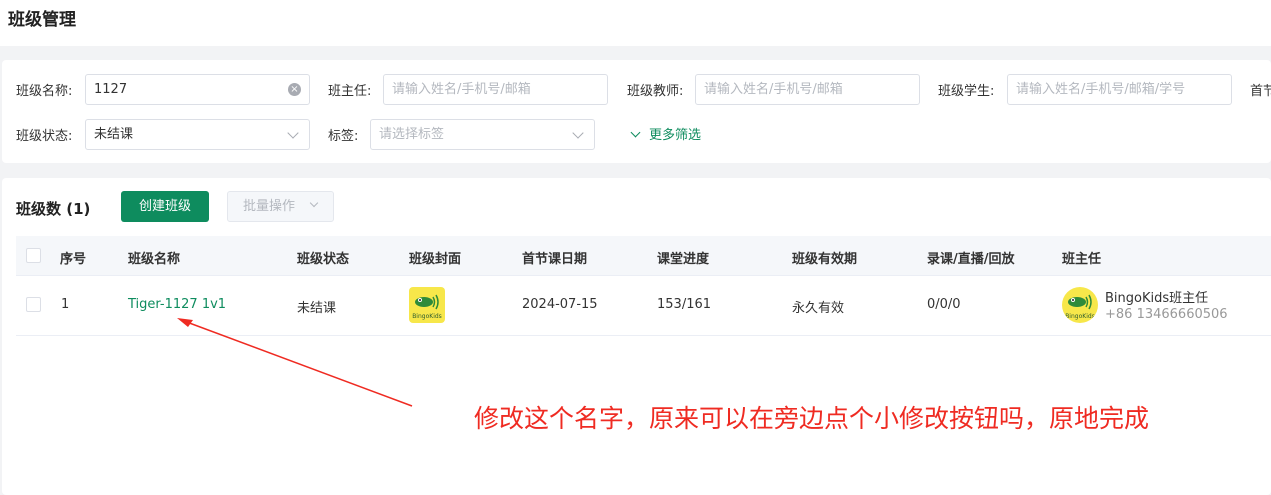 This screenshot has height=495, width=1271. Describe the element at coordinates (350, 91) in the screenshot. I see `head-teacher-label: 班主任:` at that location.